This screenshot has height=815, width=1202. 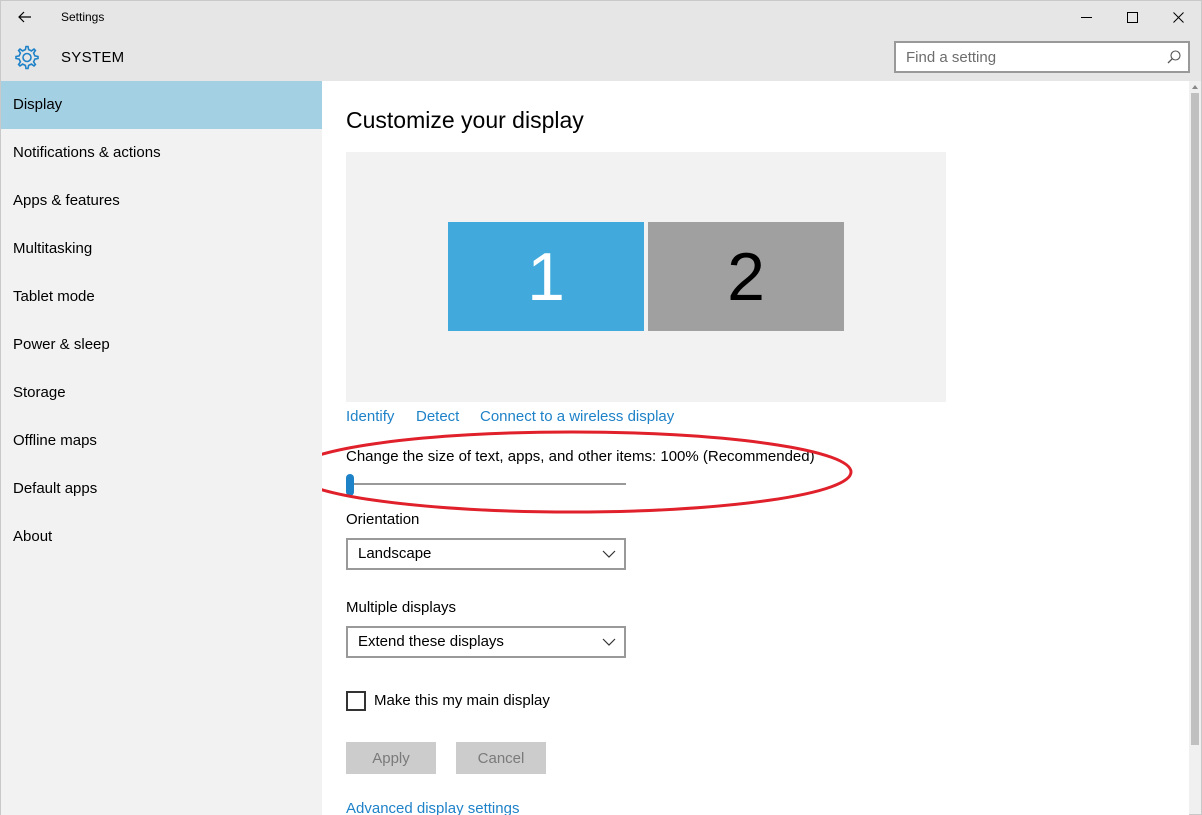 What do you see at coordinates (55, 440) in the screenshot?
I see `sidebar-item-label: Offline maps` at bounding box center [55, 440].